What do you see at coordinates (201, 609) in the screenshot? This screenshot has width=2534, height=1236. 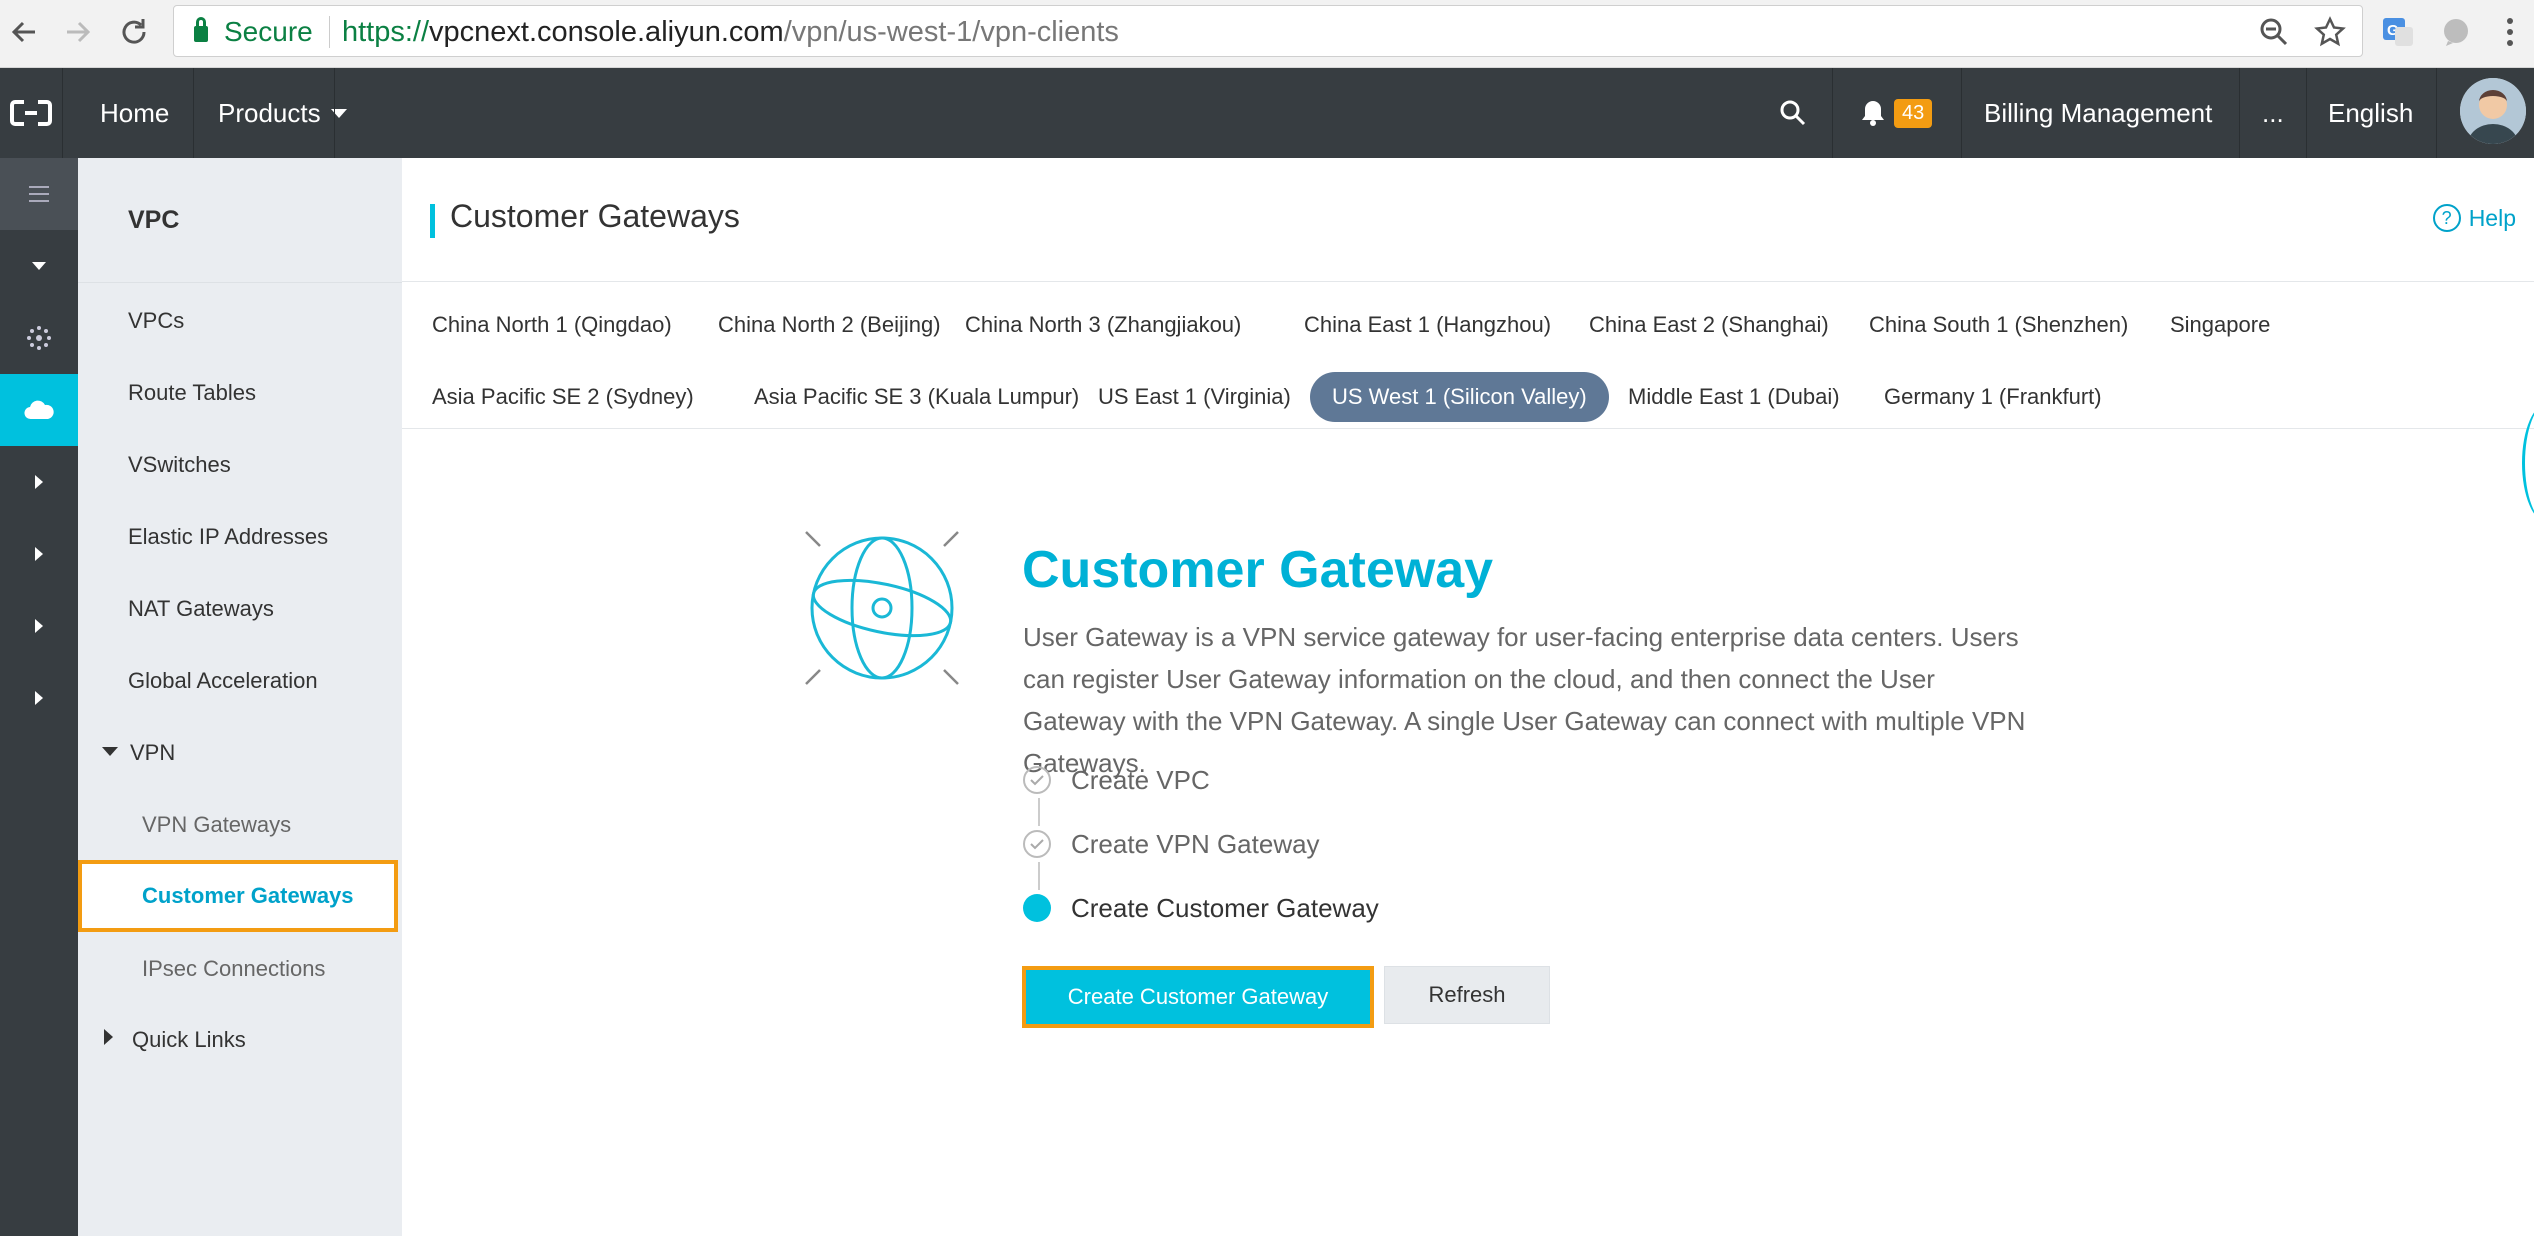 I see `sidebar-item-nat-gateways: NAT Gateways` at bounding box center [201, 609].